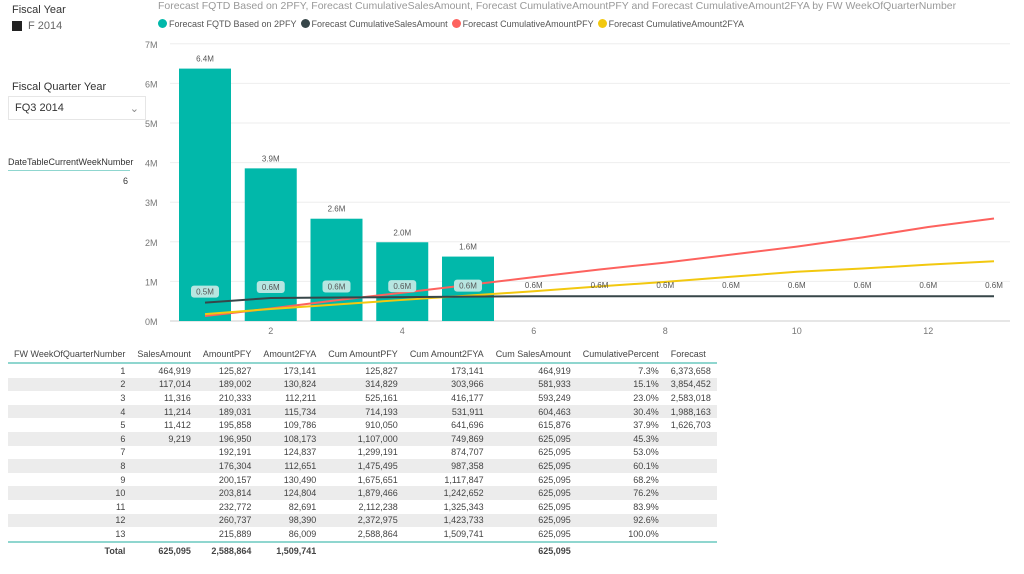 This screenshot has height=574, width=1024. Describe the element at coordinates (646, 397) in the screenshot. I see `table-cell: 23.0%` at that location.